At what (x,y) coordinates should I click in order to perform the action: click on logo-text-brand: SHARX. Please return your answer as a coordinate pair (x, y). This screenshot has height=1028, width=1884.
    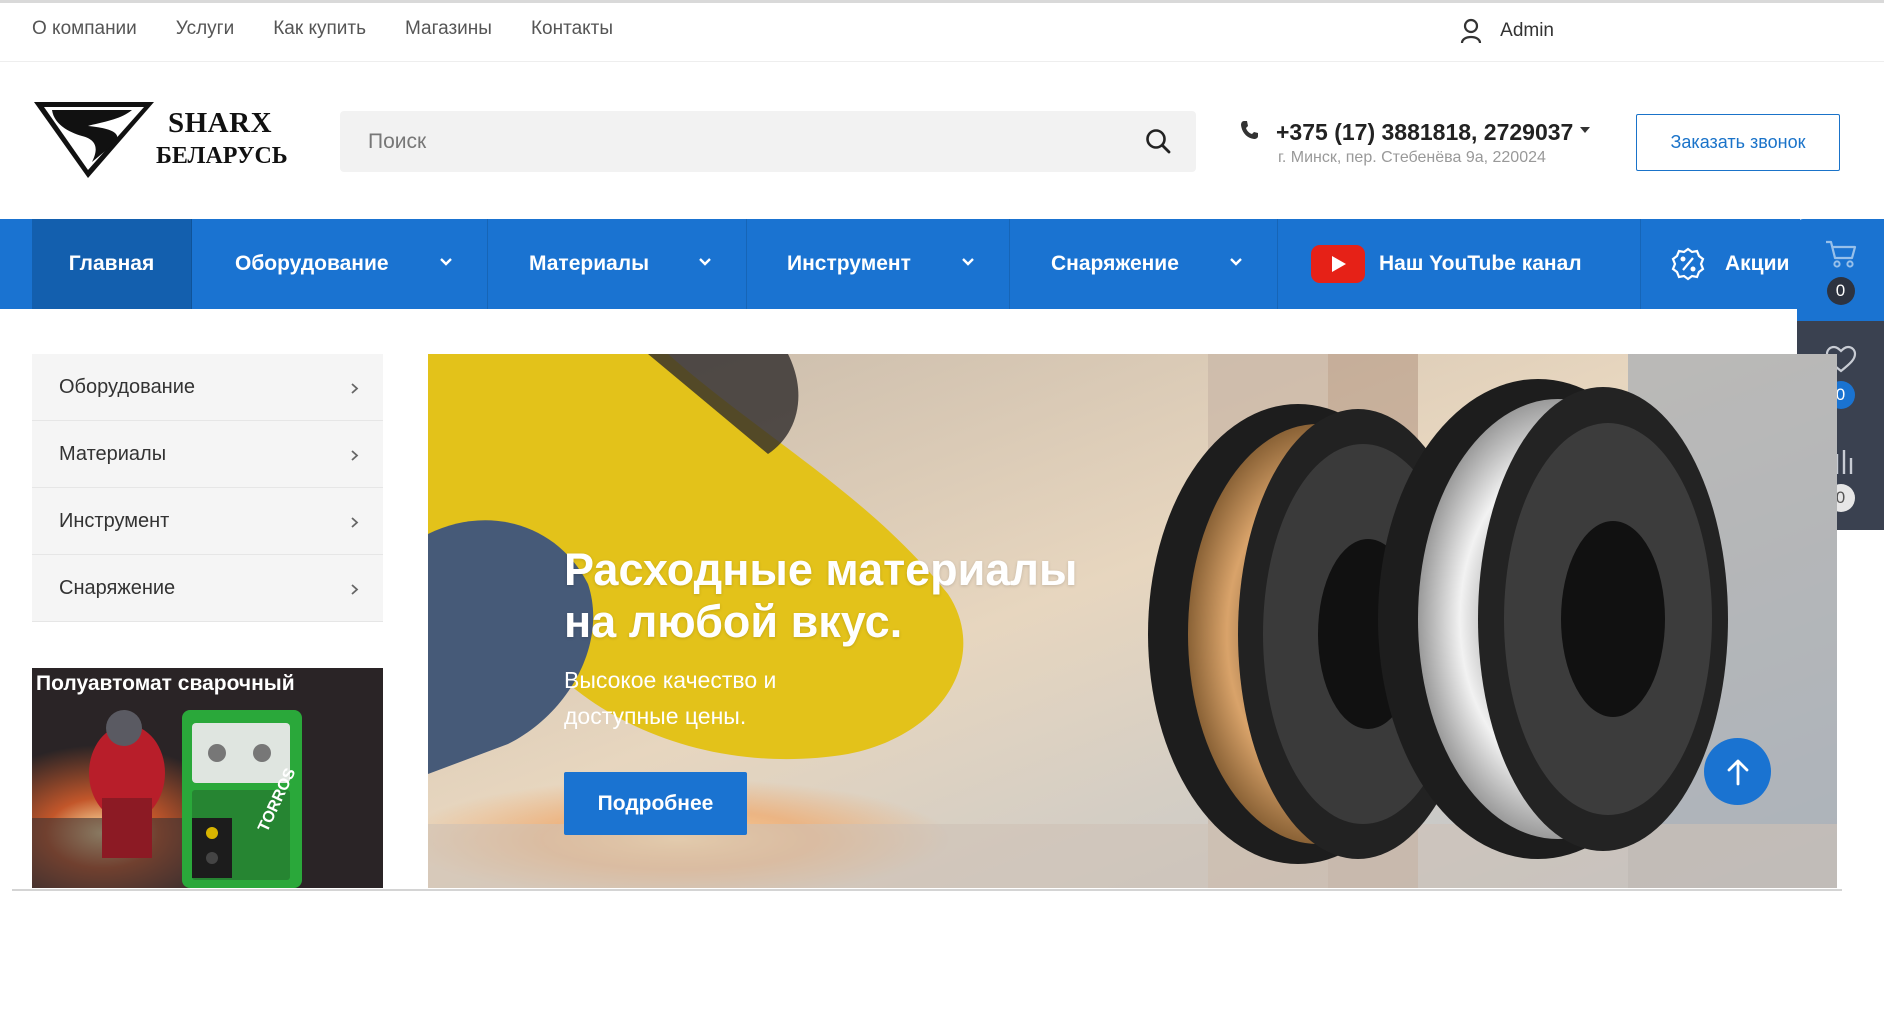
    Looking at the image, I should click on (220, 123).